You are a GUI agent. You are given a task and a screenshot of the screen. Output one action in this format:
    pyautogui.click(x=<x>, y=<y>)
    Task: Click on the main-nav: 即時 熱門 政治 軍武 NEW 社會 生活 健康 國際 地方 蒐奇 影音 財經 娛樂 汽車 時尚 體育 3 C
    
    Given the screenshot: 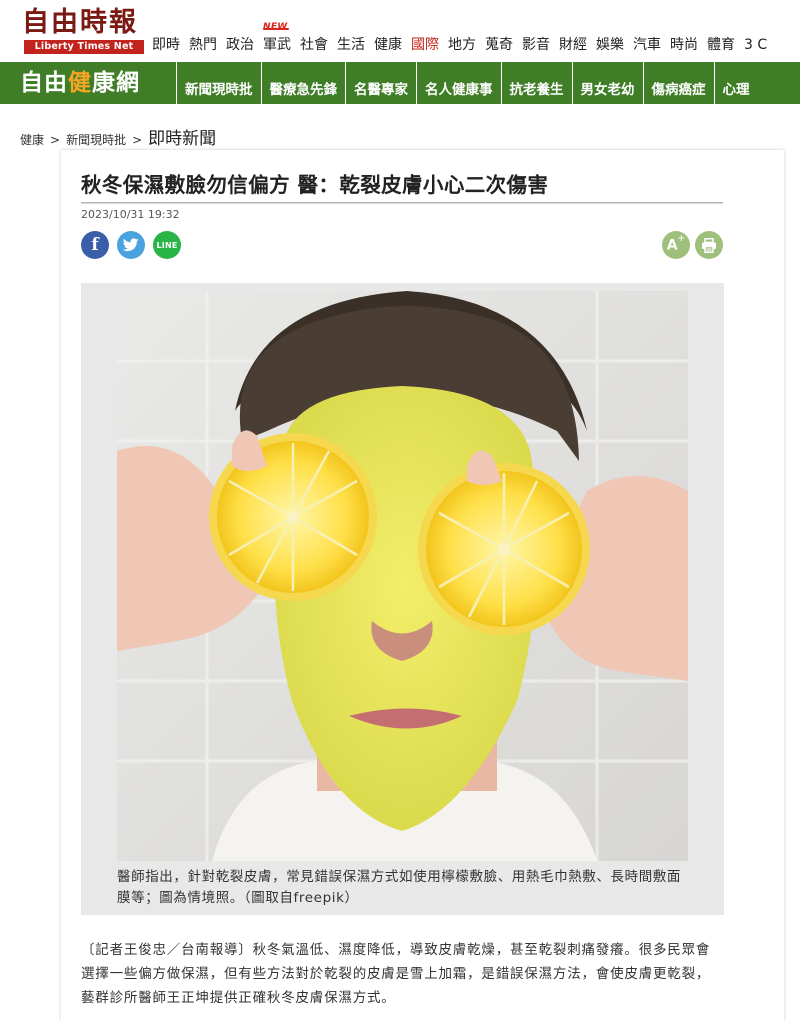 What is the action you would take?
    pyautogui.click(x=464, y=39)
    